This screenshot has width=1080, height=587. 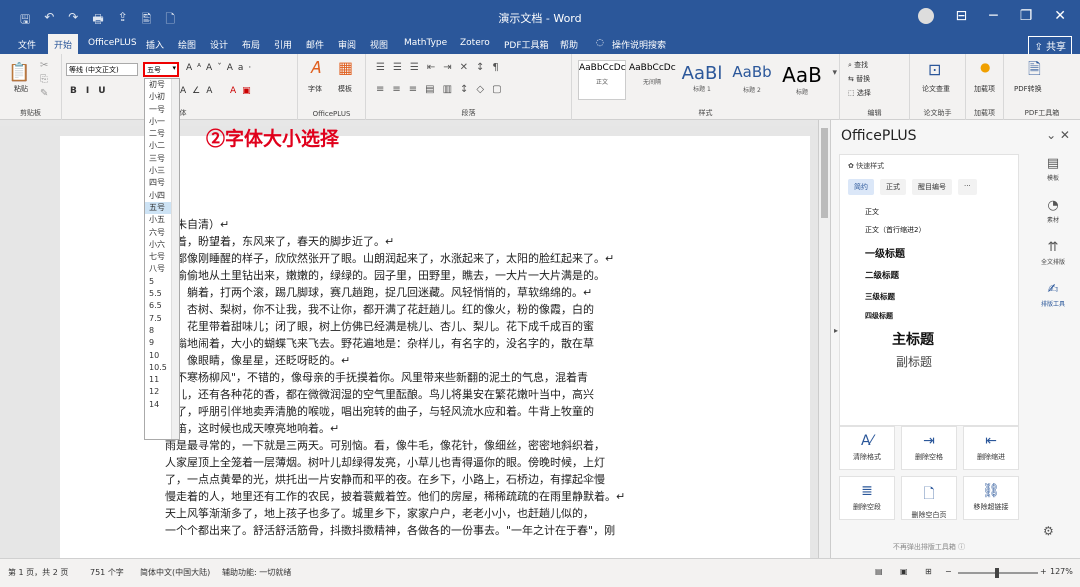 I want to click on delete-space-button: ⇥ 删除空格, so click(x=929, y=448).